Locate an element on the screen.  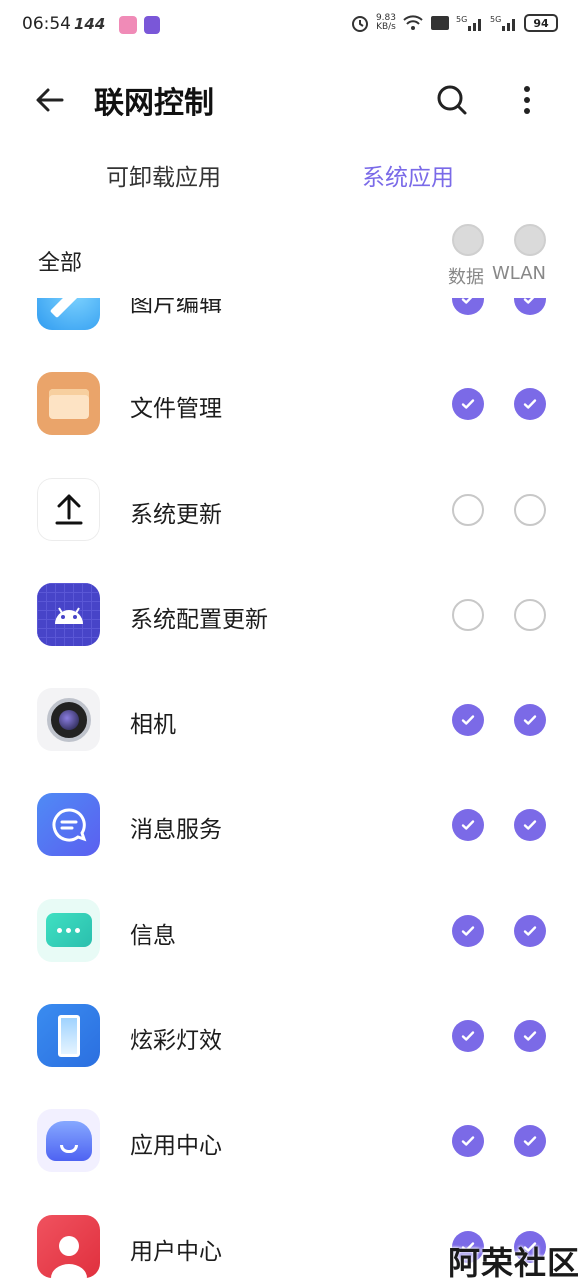
select-all-data-toggle is located at coordinates (468, 240).